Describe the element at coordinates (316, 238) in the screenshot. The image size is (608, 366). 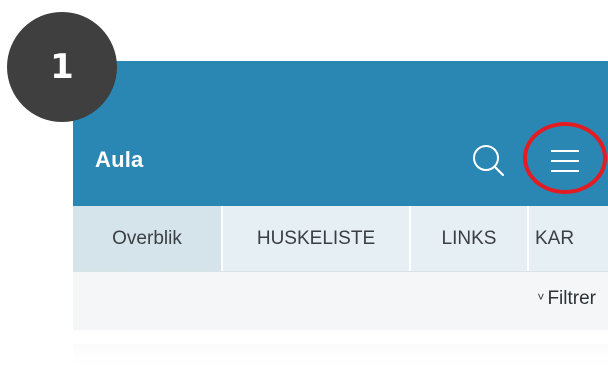
I see `tab-huskeliste: HUSKELISTE` at that location.